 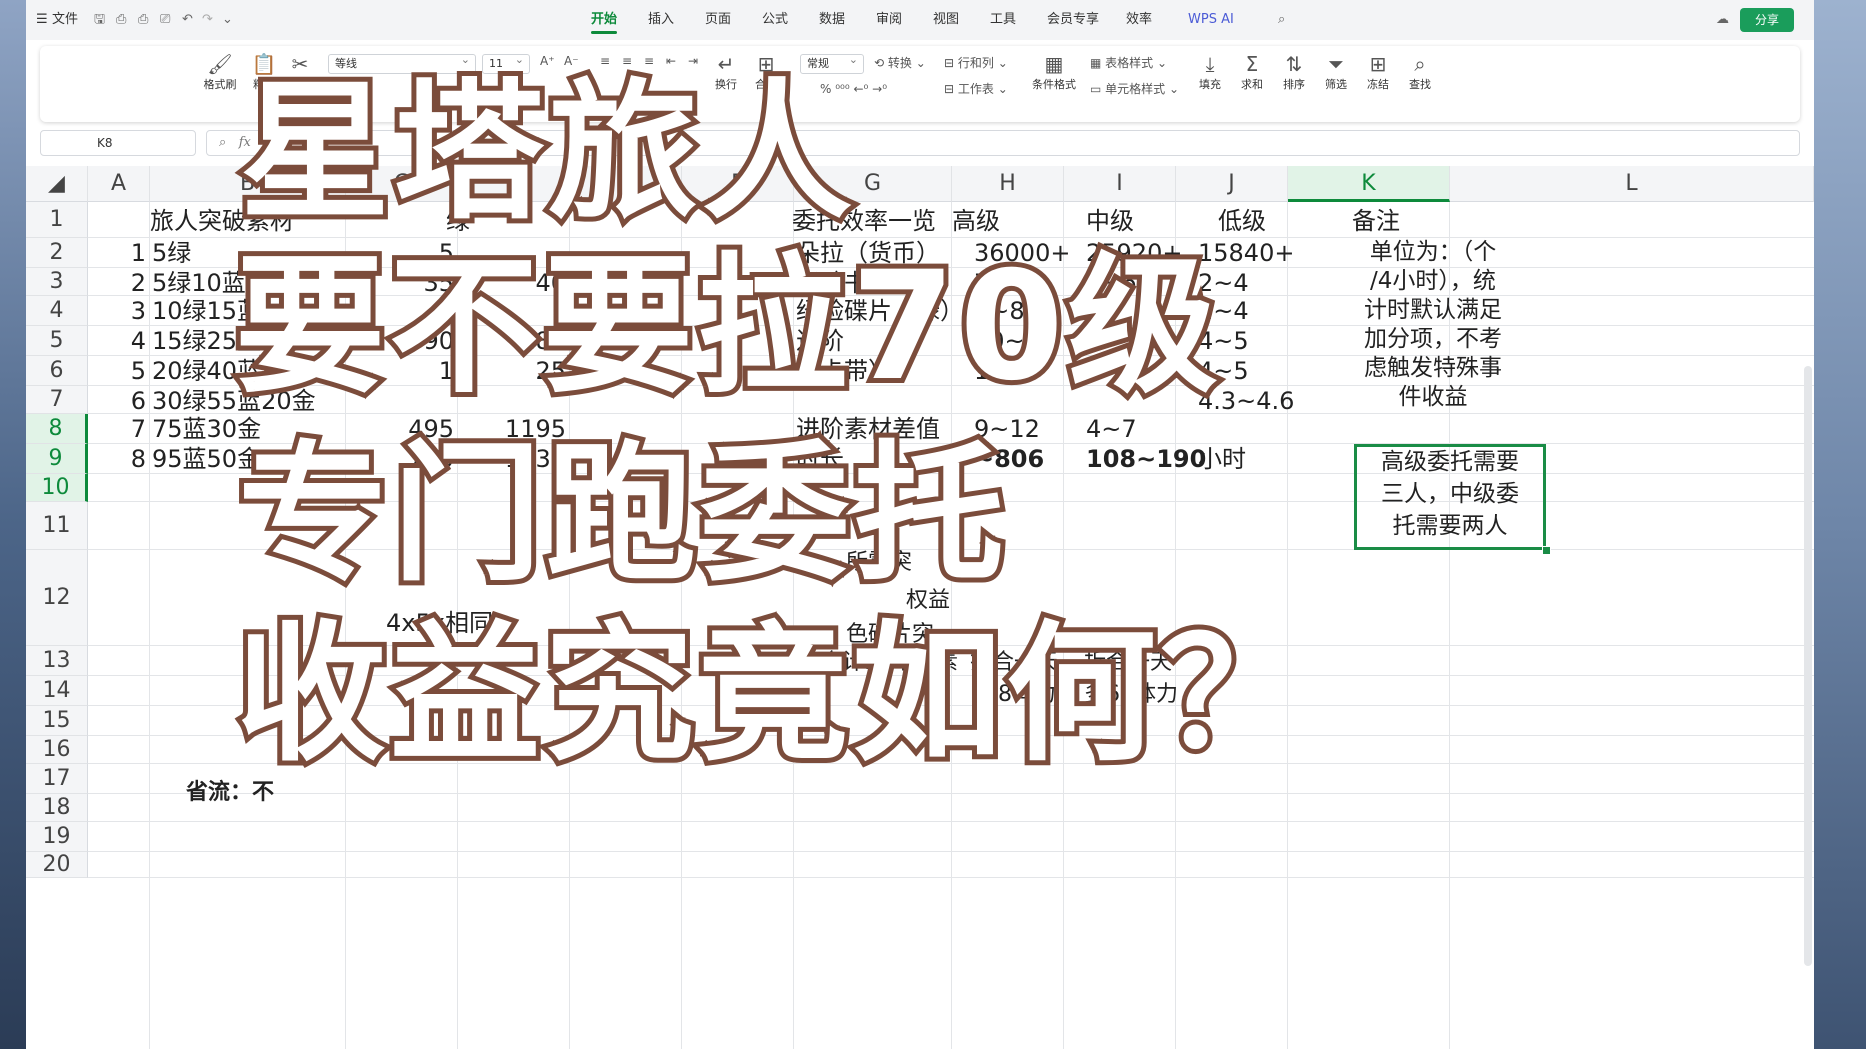 What do you see at coordinates (206, 429) in the screenshot?
I see `cell-b8: 75蓝30金` at bounding box center [206, 429].